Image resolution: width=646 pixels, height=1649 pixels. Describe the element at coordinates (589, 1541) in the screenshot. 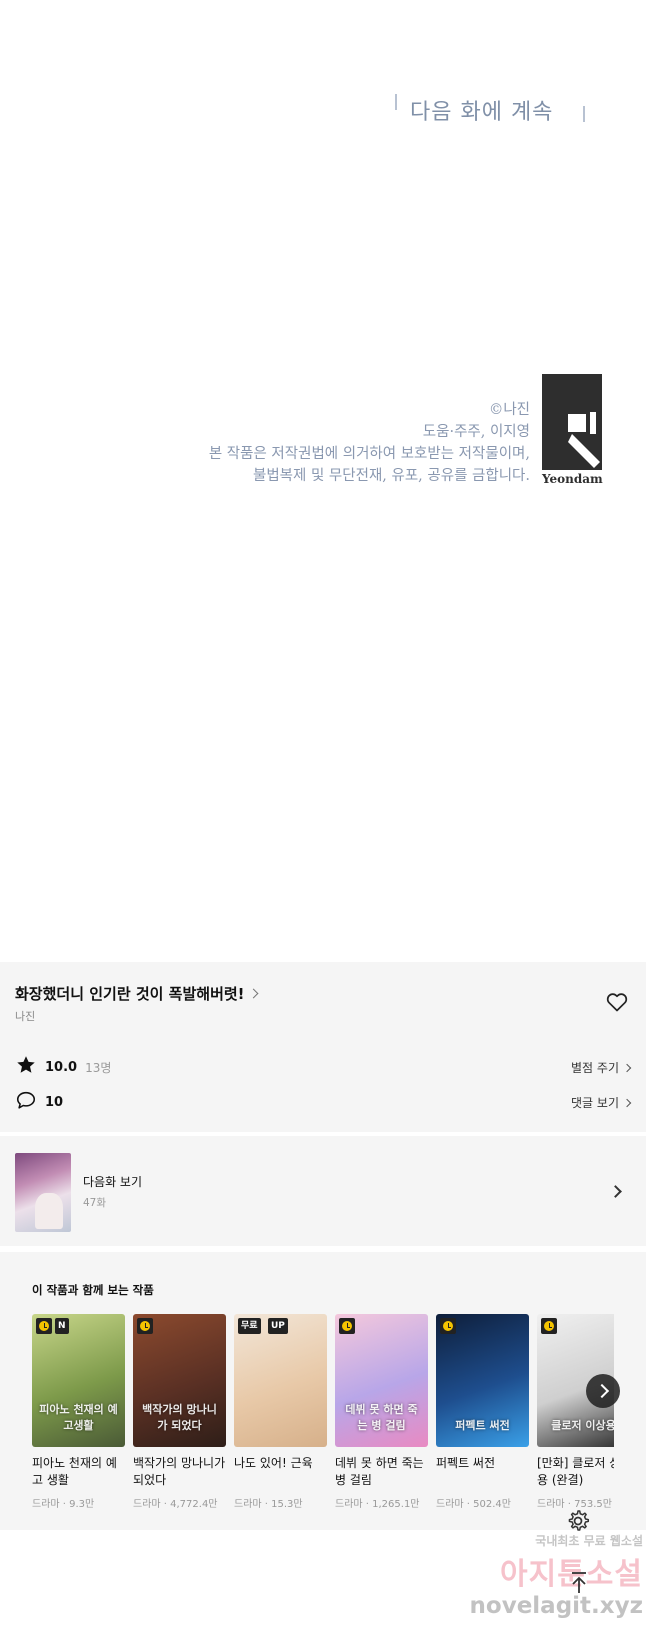

I see `watermark-line: 국내최초 무료 웹소설` at that location.